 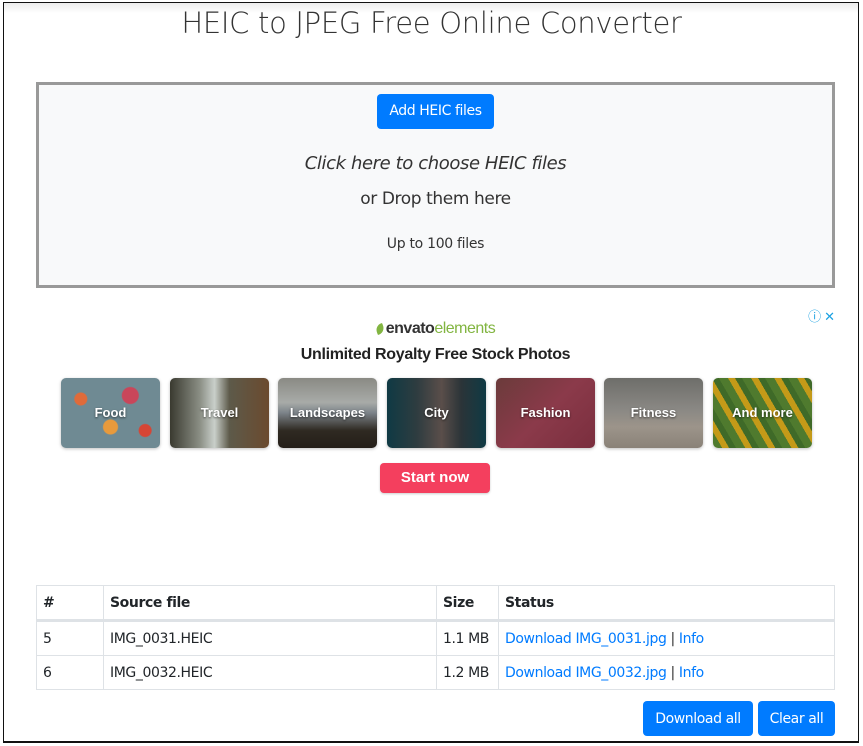 I want to click on ad-headline: Unlimited Royalty Free Stock Photos, so click(x=435, y=354).